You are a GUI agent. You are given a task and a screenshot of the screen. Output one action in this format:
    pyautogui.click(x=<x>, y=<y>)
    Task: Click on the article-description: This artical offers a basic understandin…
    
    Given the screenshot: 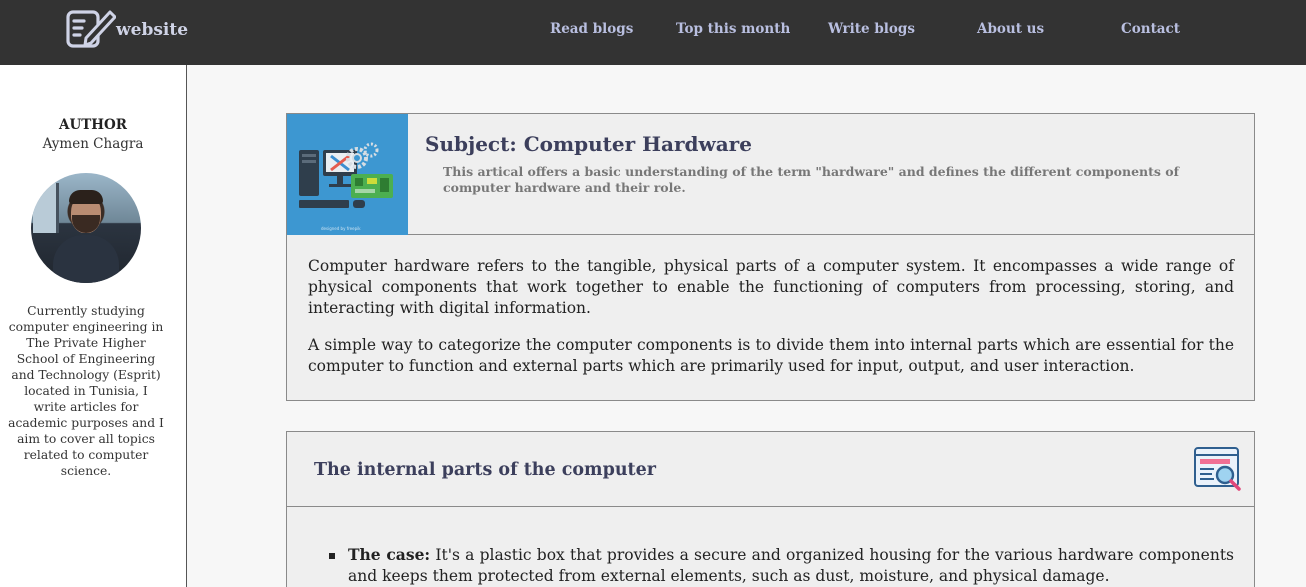 What is the action you would take?
    pyautogui.click(x=811, y=179)
    